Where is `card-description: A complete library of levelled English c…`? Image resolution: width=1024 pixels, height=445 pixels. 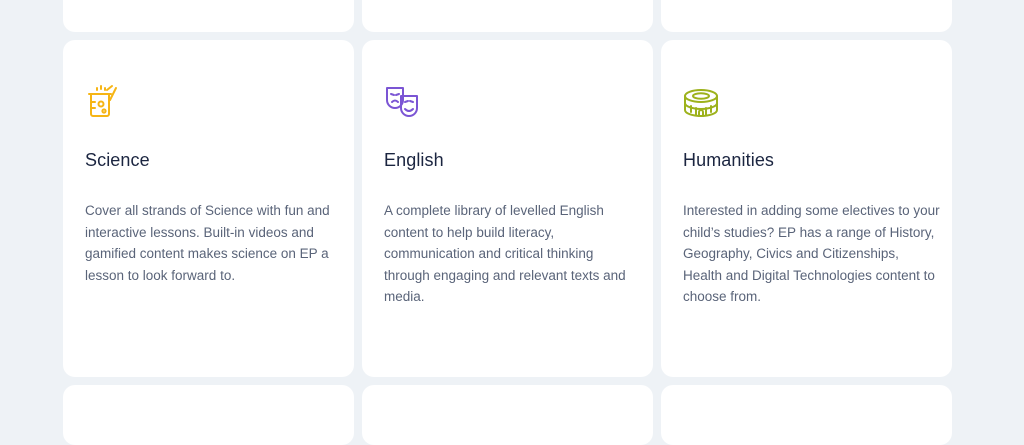
card-description: A complete library of levelled English c… is located at coordinates (505, 253).